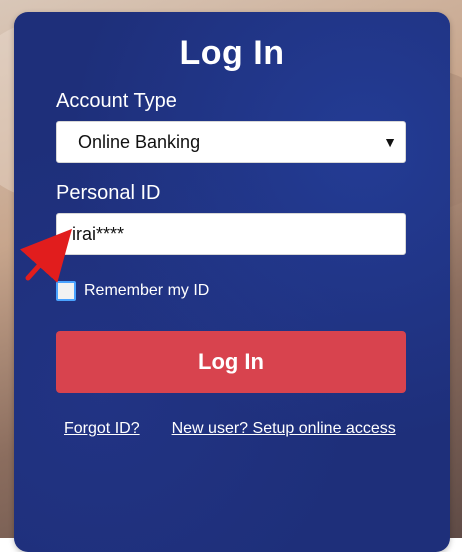 This screenshot has width=462, height=552. What do you see at coordinates (231, 234) in the screenshot?
I see `personal-id-input: irai****` at bounding box center [231, 234].